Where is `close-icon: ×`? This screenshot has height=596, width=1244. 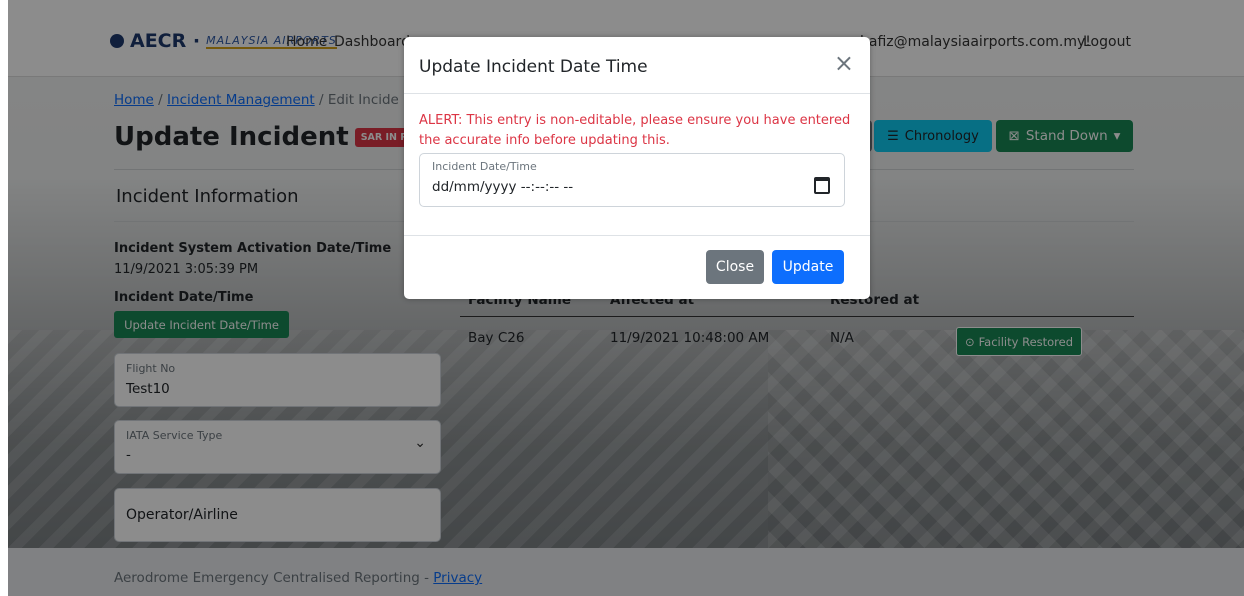 close-icon: × is located at coordinates (844, 63).